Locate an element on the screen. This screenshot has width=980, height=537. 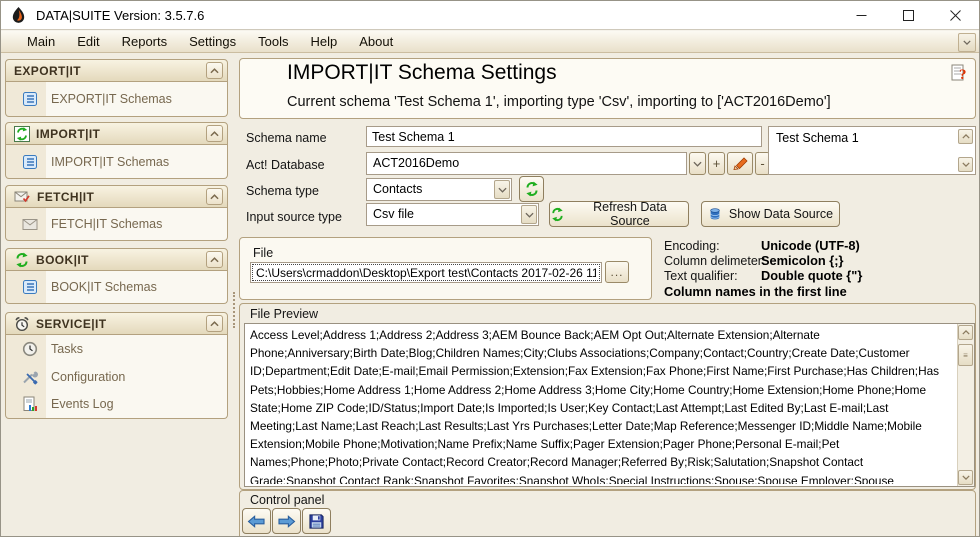
close-icon is located at coordinates (955, 15).